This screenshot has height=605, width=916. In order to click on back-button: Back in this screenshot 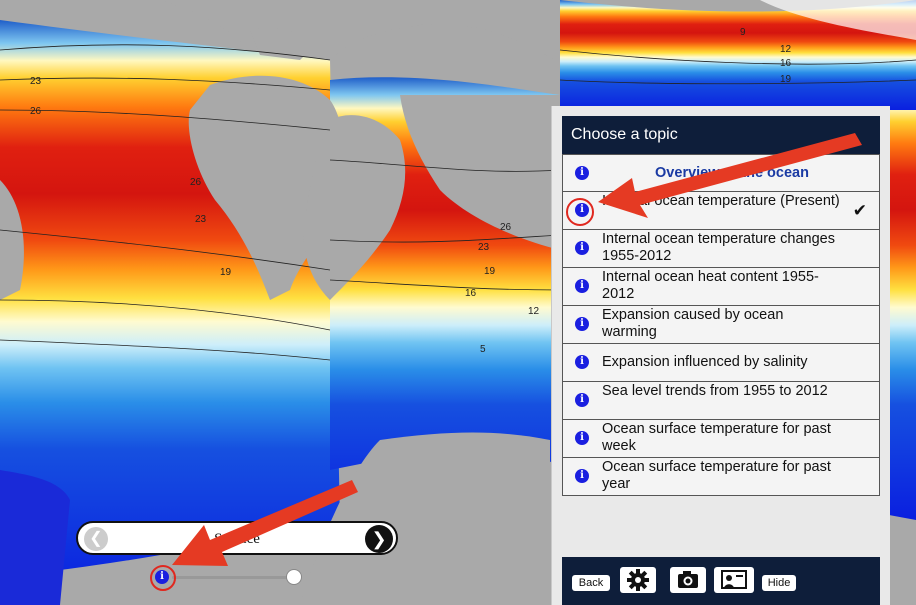, I will do `click(591, 583)`.